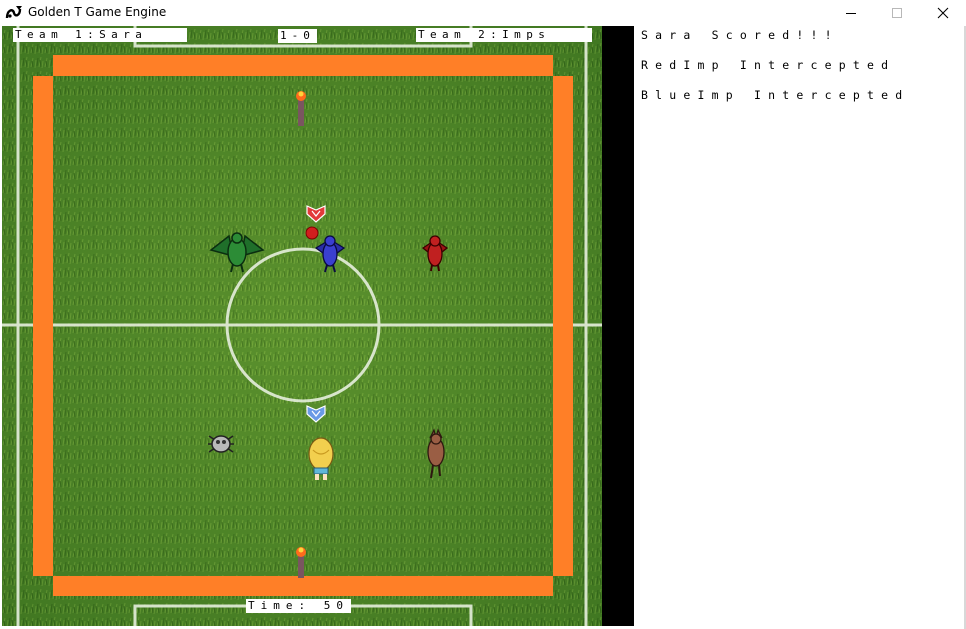  What do you see at coordinates (97, 12) in the screenshot?
I see `window-title: Golden T Game Engine` at bounding box center [97, 12].